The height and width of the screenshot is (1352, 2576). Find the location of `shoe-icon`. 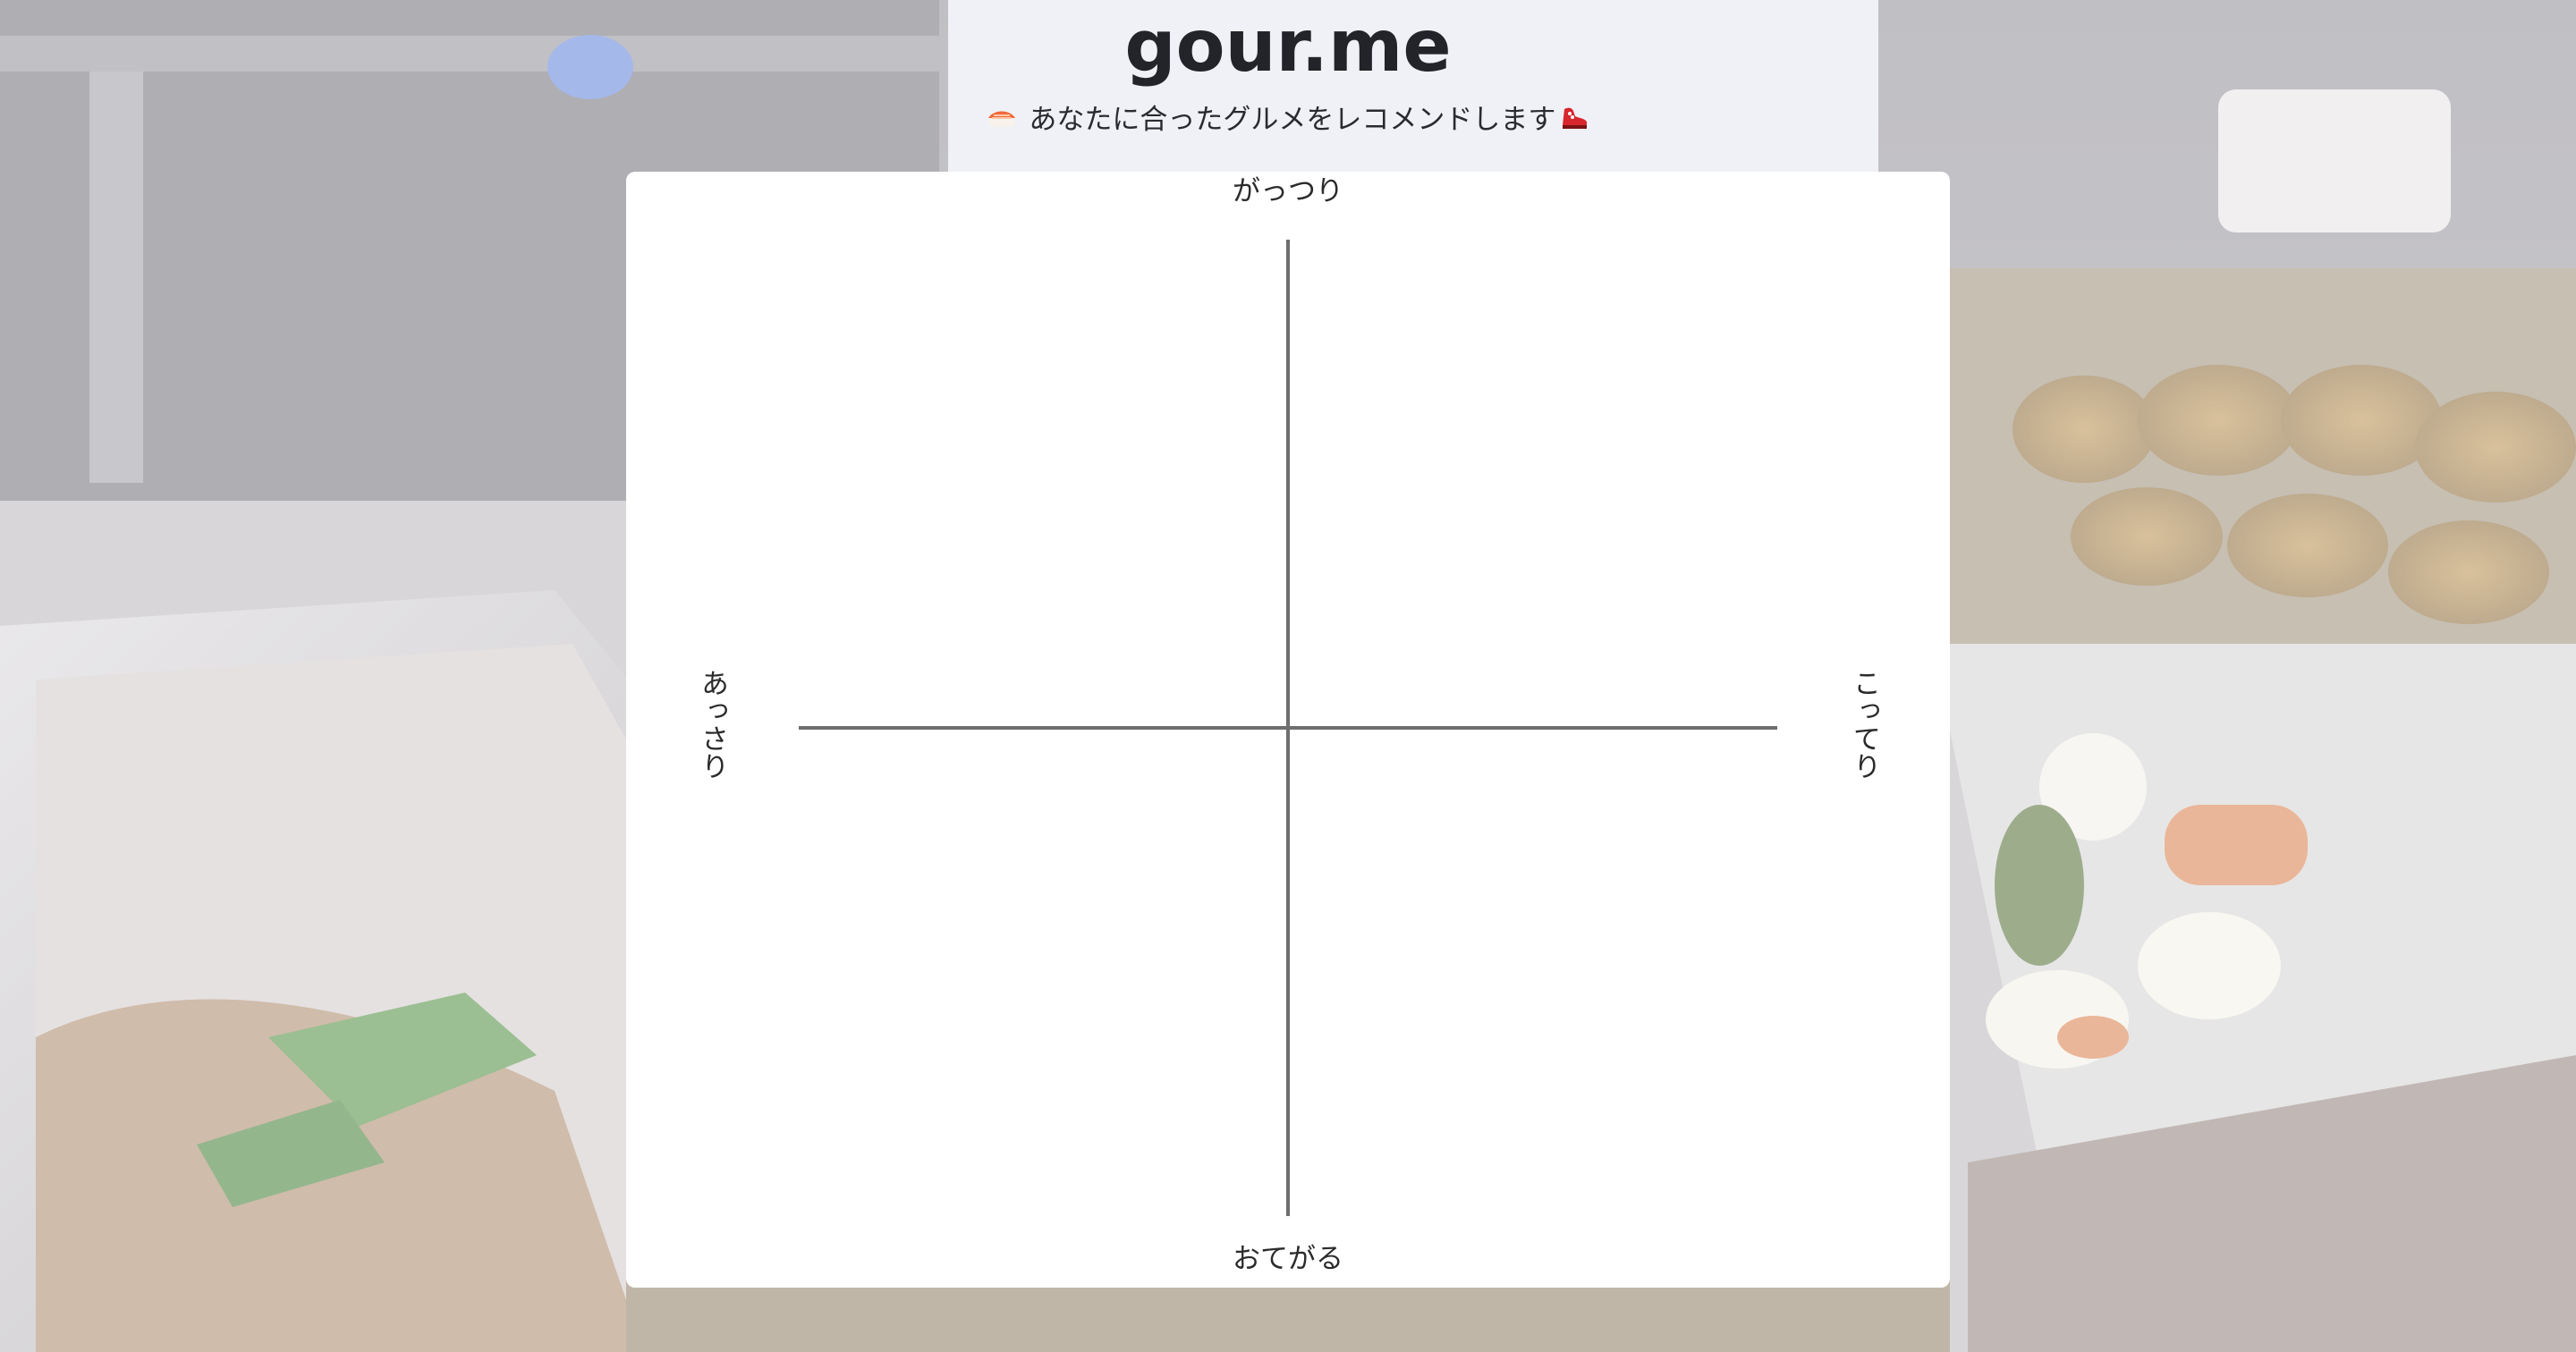

shoe-icon is located at coordinates (1574, 121).